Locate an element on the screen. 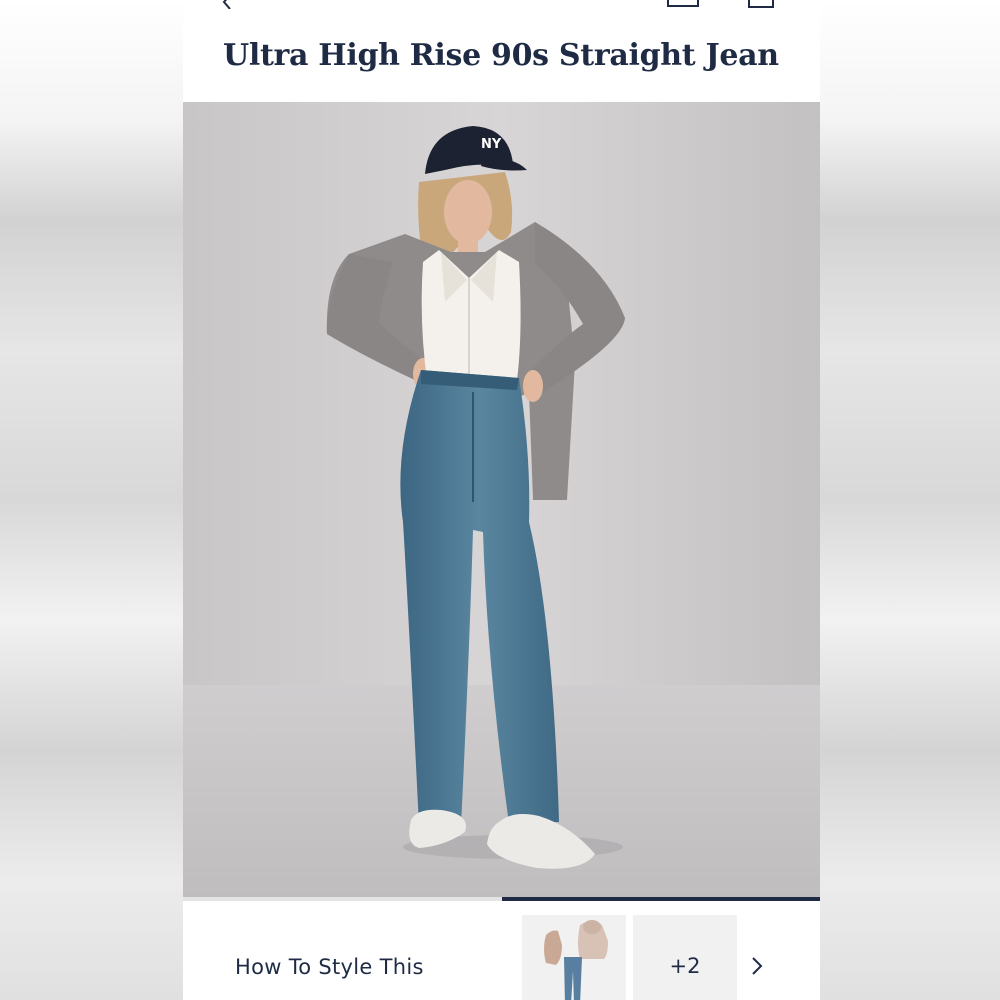 The height and width of the screenshot is (1000, 1000). shopping-bag-icon is located at coordinates (761, 5).